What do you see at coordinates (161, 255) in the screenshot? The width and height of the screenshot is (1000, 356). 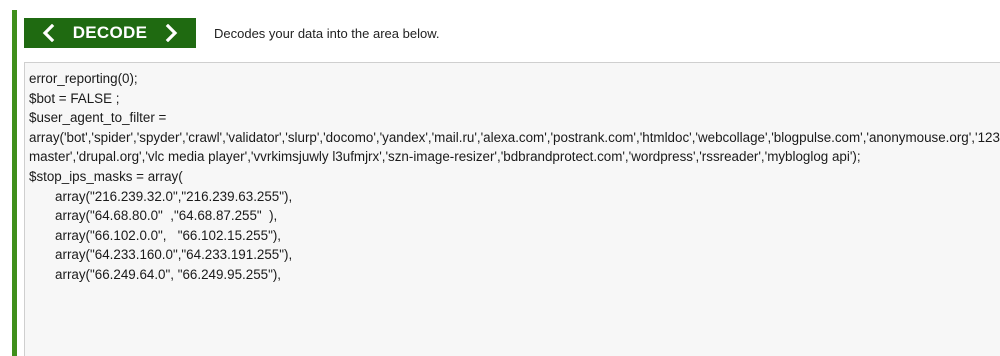 I see `code-line: array("64.233.160.0","64.233.191.255"),` at bounding box center [161, 255].